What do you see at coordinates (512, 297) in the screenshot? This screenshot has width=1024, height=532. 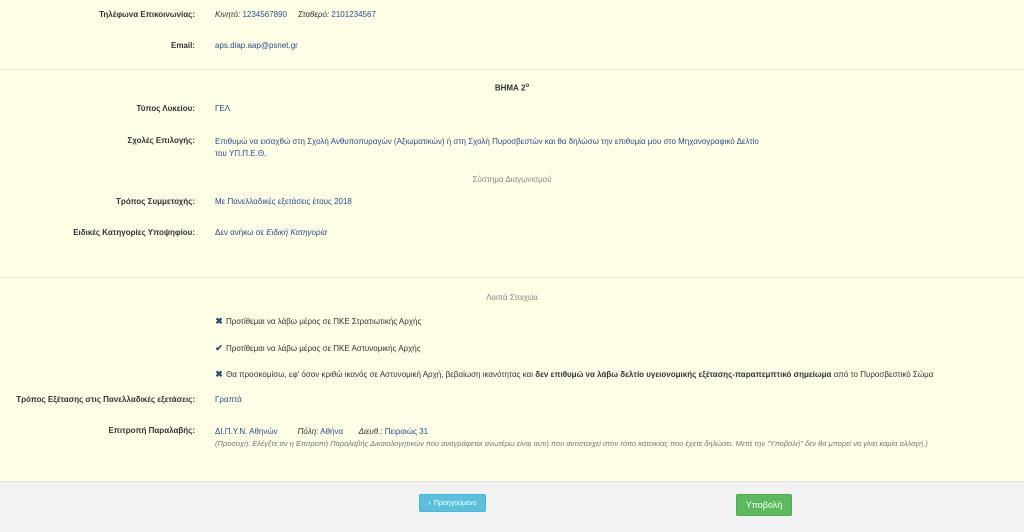 I see `other-title: Λοιπά Στοιχεία` at bounding box center [512, 297].